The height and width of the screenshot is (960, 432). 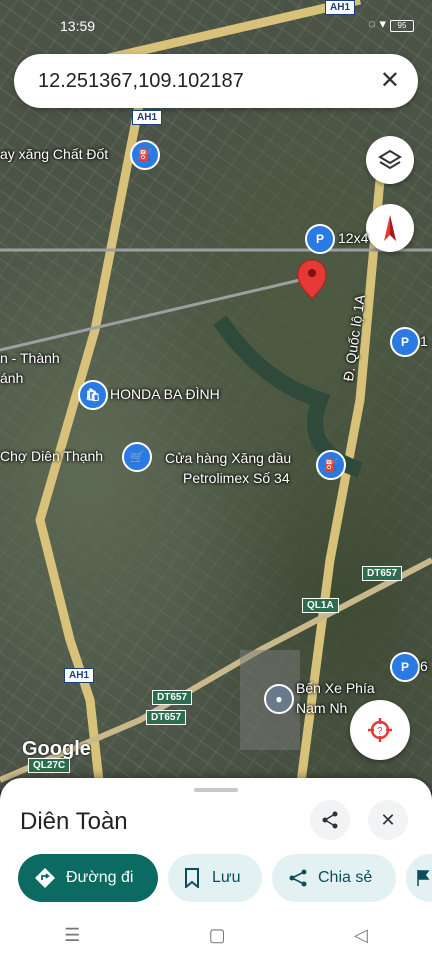 I want to click on sheet-drag-handle, so click(x=216, y=790).